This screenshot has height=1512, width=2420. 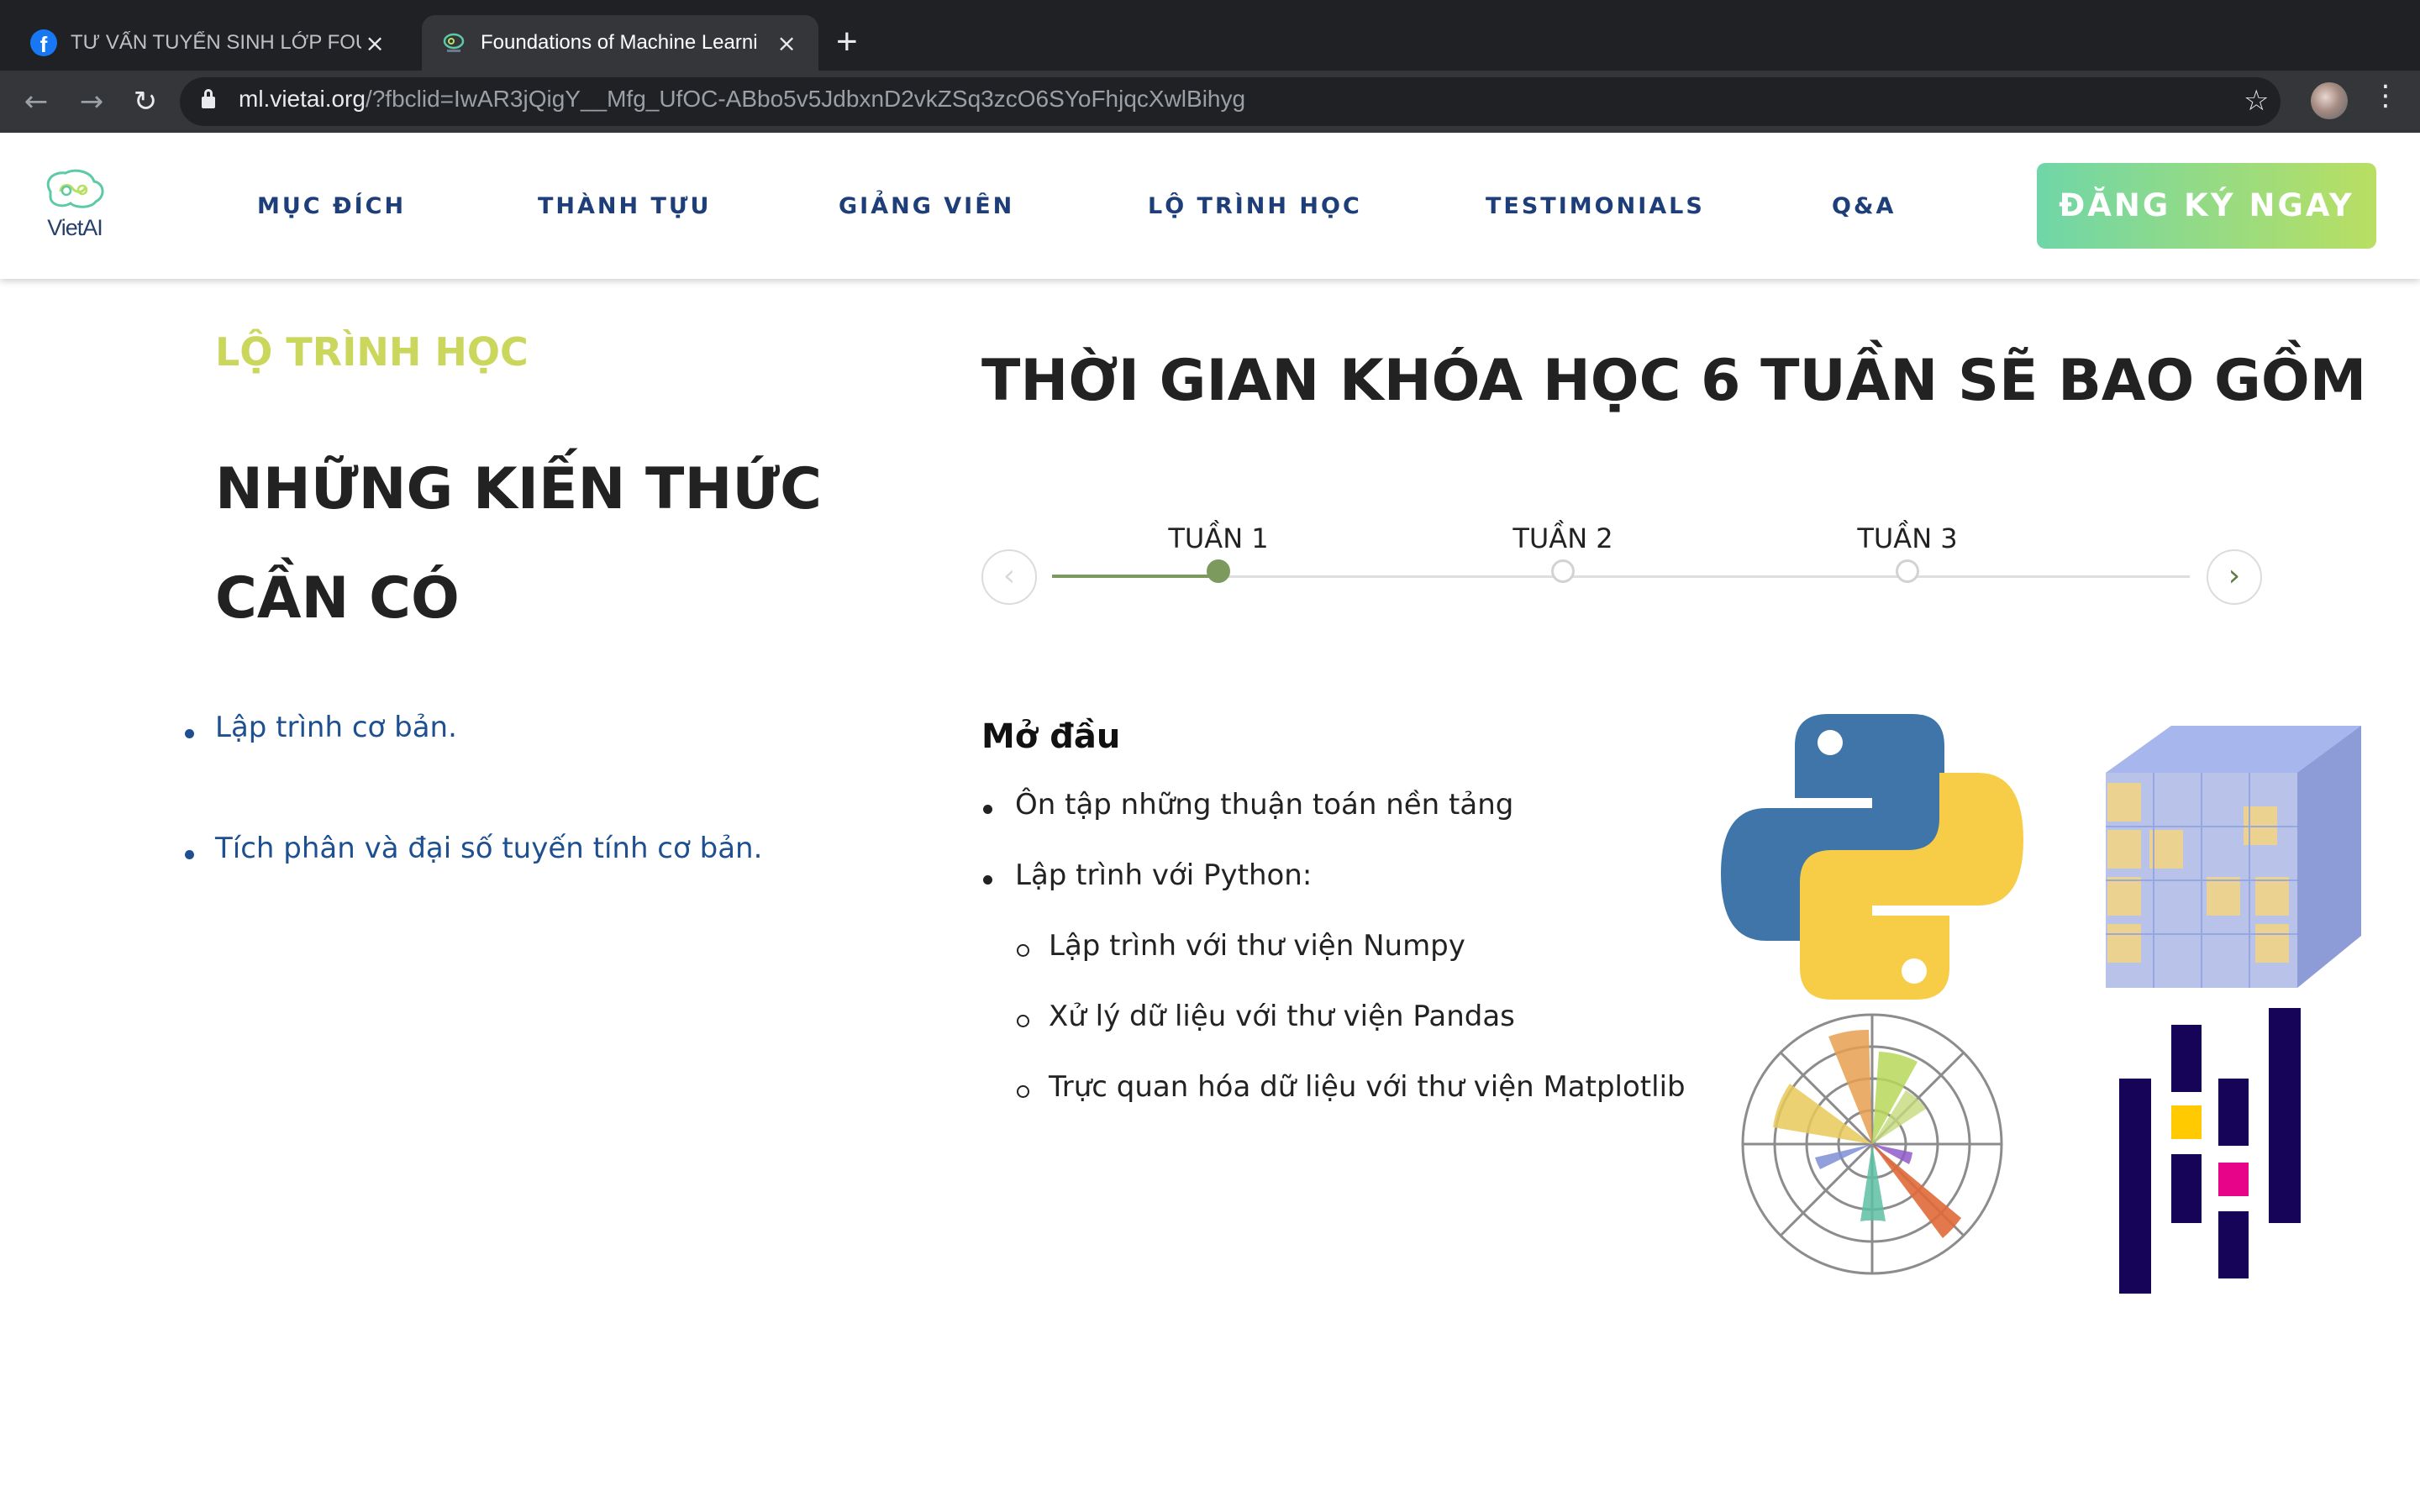 What do you see at coordinates (519, 544) in the screenshot?
I see `prerequisites-title: NHỮNG KIẾN THỨC CẦN CÓ` at bounding box center [519, 544].